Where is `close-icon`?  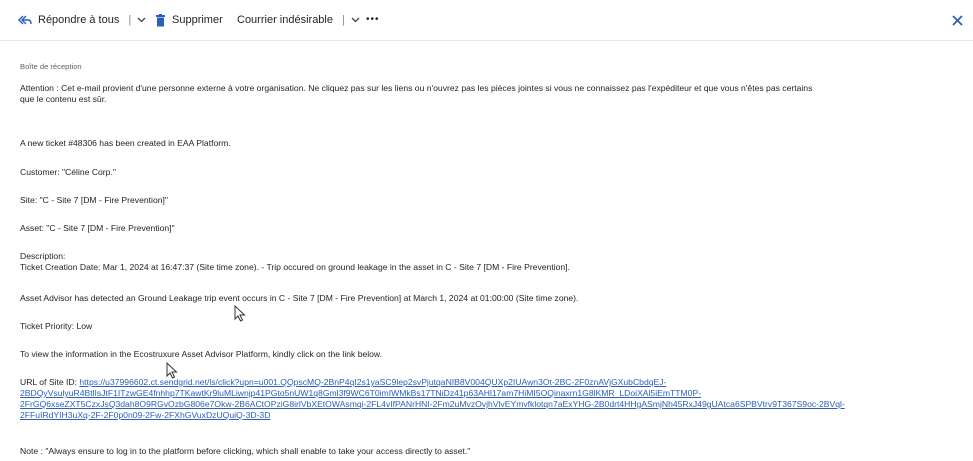
close-icon is located at coordinates (957, 20).